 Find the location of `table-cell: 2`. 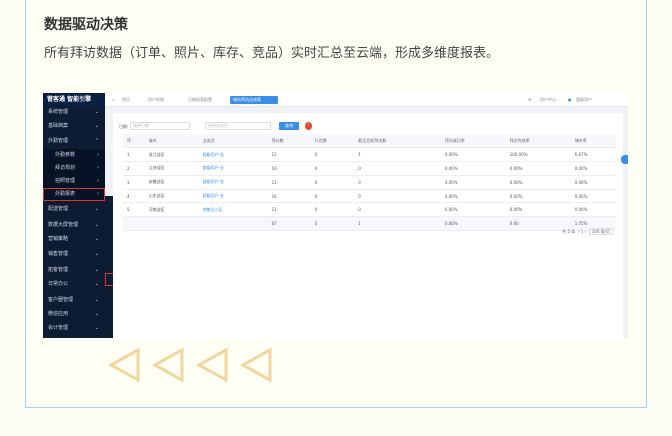

table-cell: 2 is located at coordinates (134, 168).